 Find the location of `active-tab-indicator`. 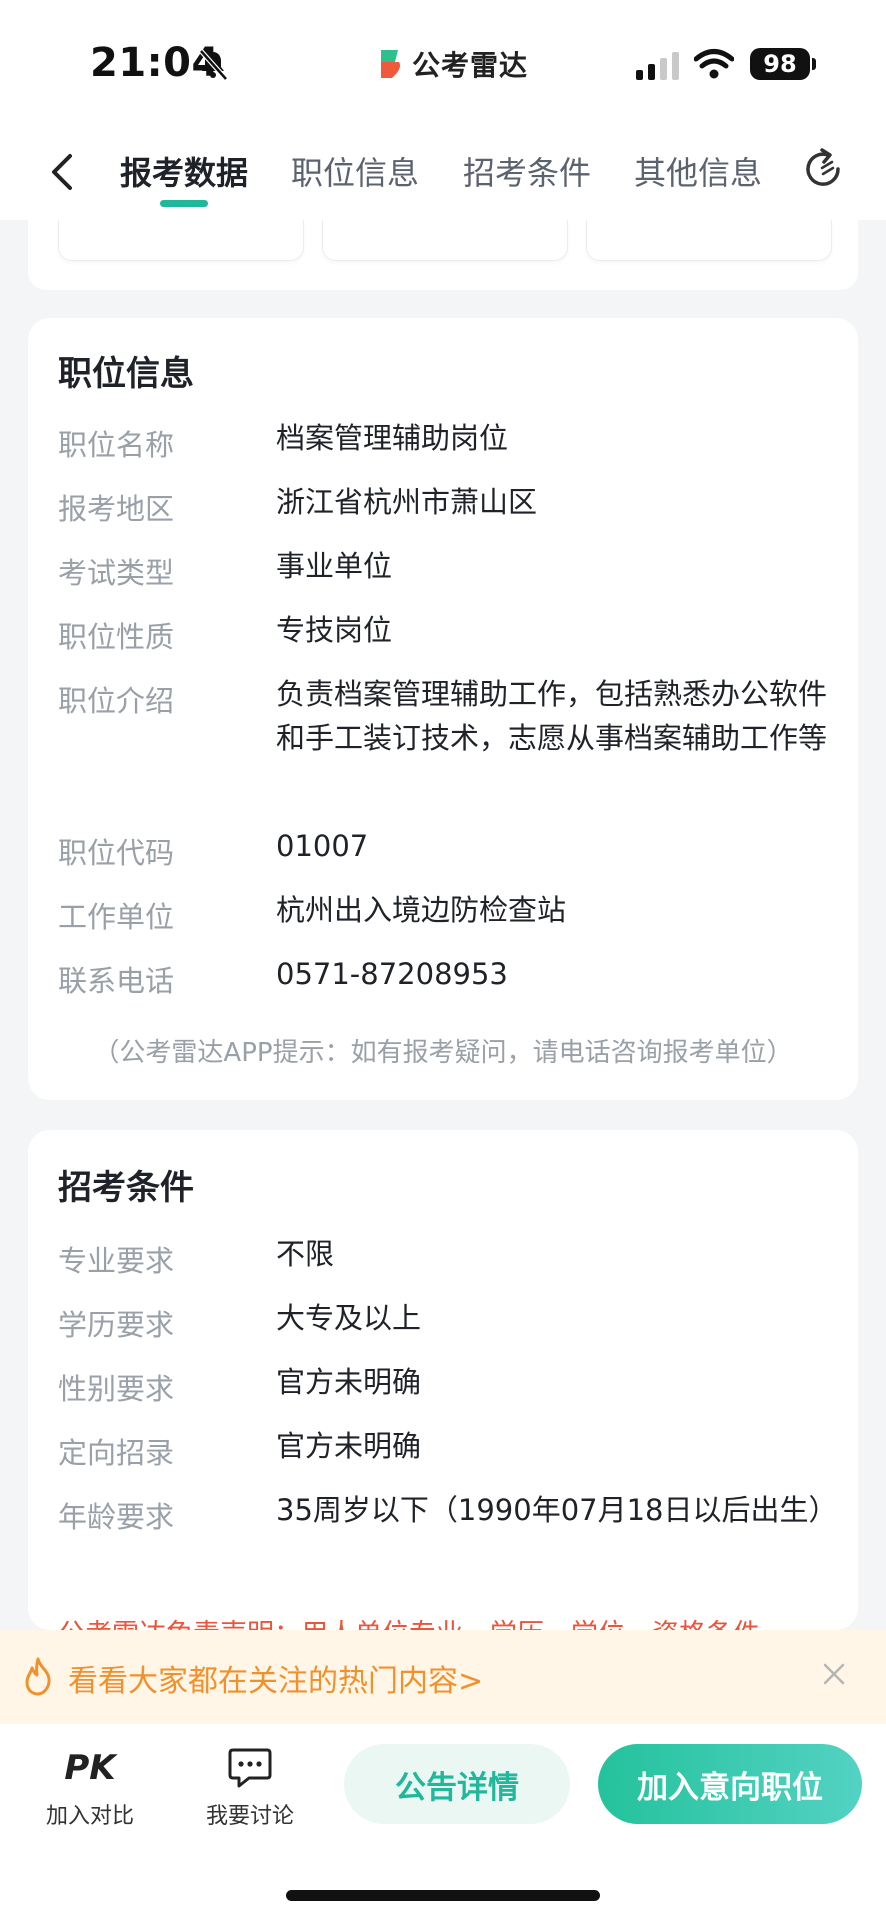

active-tab-indicator is located at coordinates (184, 203).